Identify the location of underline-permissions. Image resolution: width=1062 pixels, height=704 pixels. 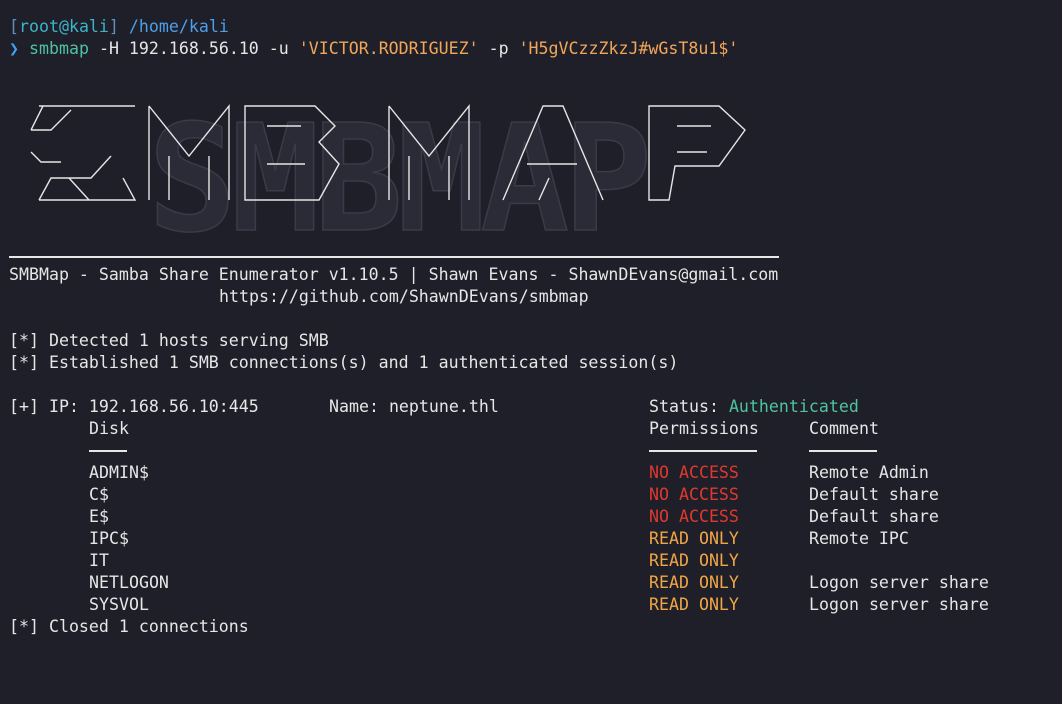
(703, 446).